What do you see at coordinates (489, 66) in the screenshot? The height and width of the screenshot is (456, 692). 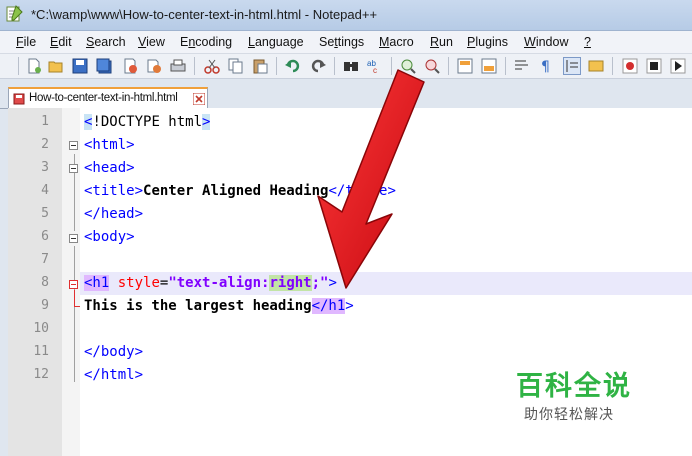 I see `sync-horizontal-icon` at bounding box center [489, 66].